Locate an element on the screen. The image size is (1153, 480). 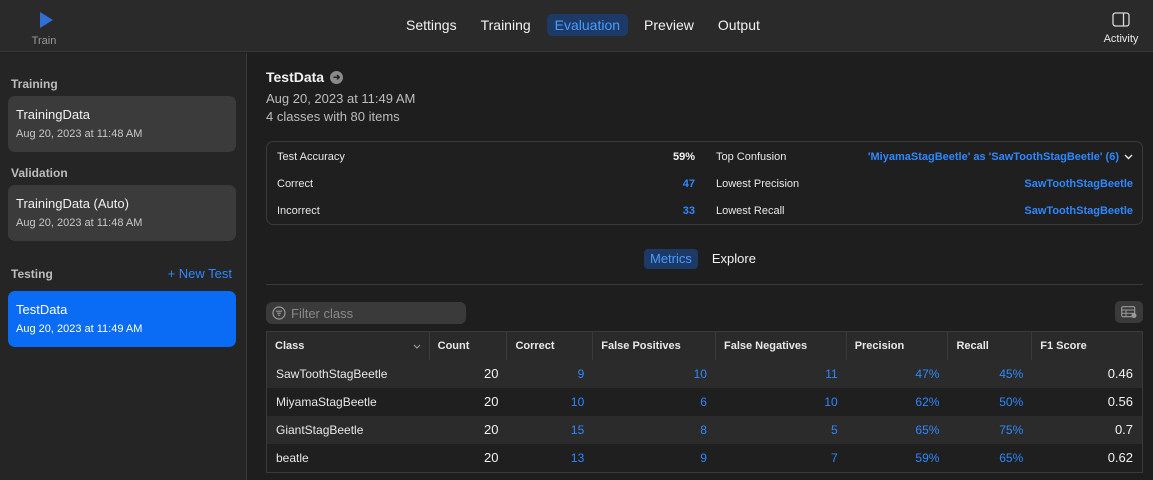
column-header-class: Class is located at coordinates (348, 346).